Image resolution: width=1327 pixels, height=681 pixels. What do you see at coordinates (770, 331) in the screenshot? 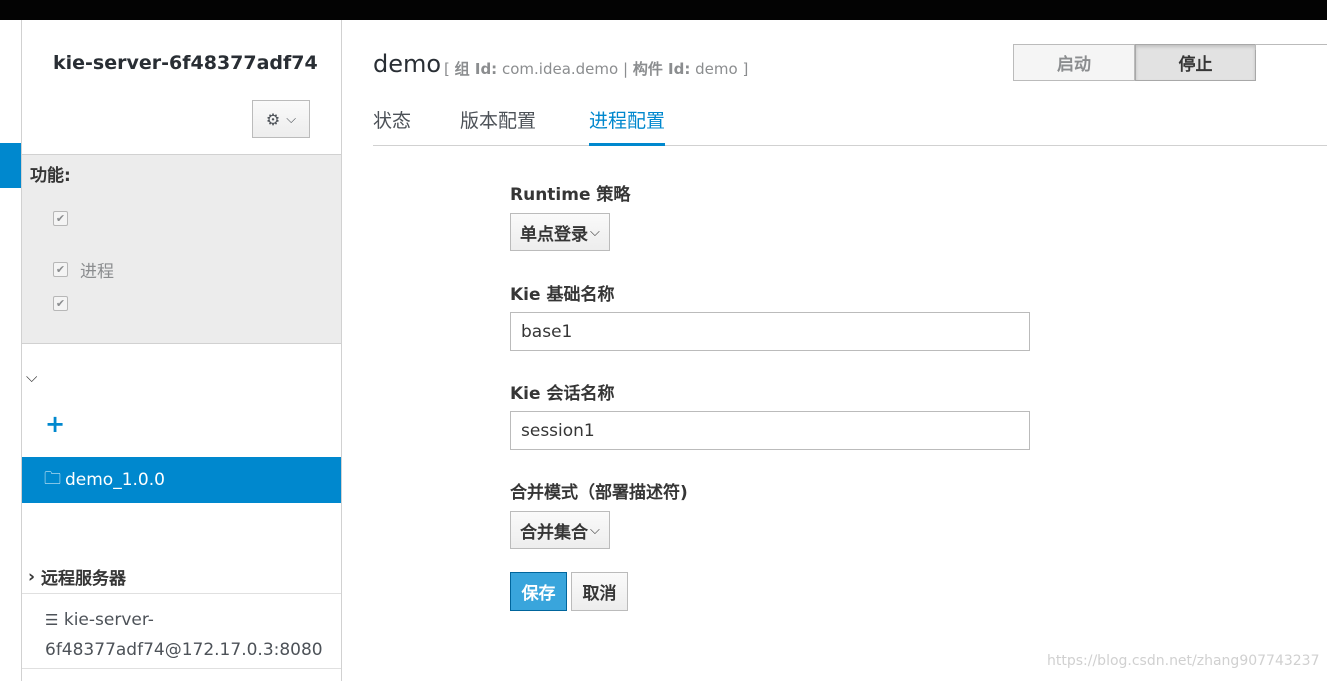
I see `kie-base-input: base1` at bounding box center [770, 331].